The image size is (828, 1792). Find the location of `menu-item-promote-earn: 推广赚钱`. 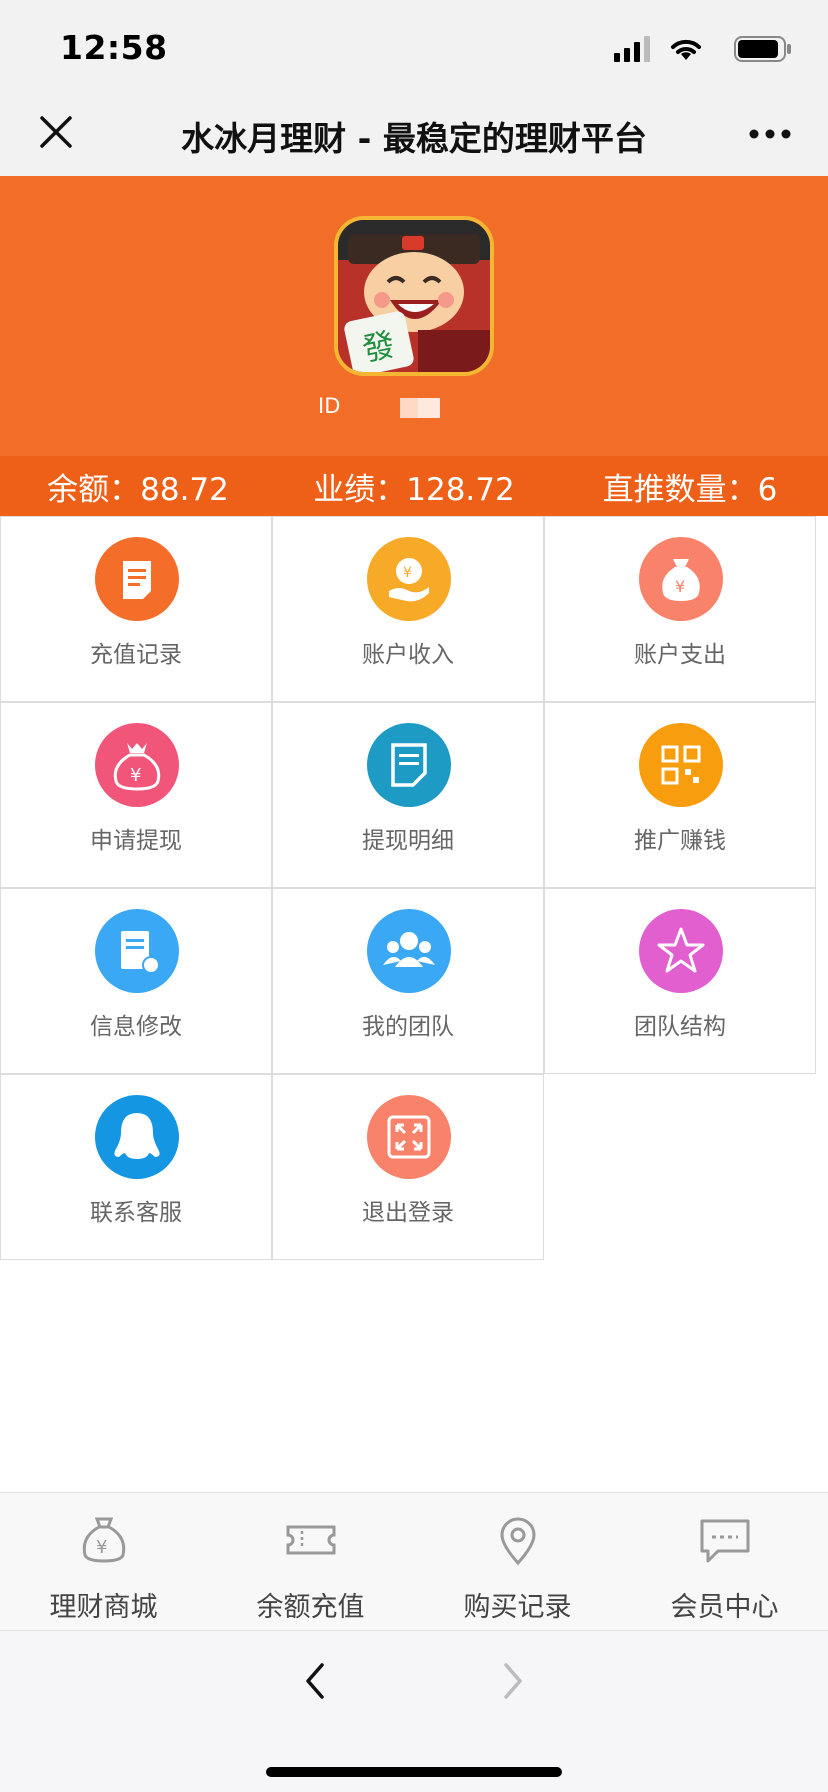

menu-item-promote-earn: 推广赚钱 is located at coordinates (680, 795).